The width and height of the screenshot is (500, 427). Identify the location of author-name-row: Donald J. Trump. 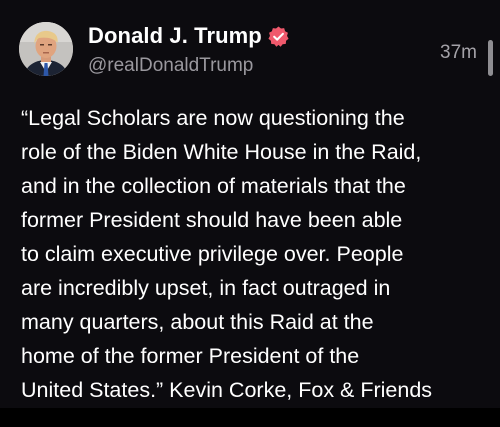
(189, 36).